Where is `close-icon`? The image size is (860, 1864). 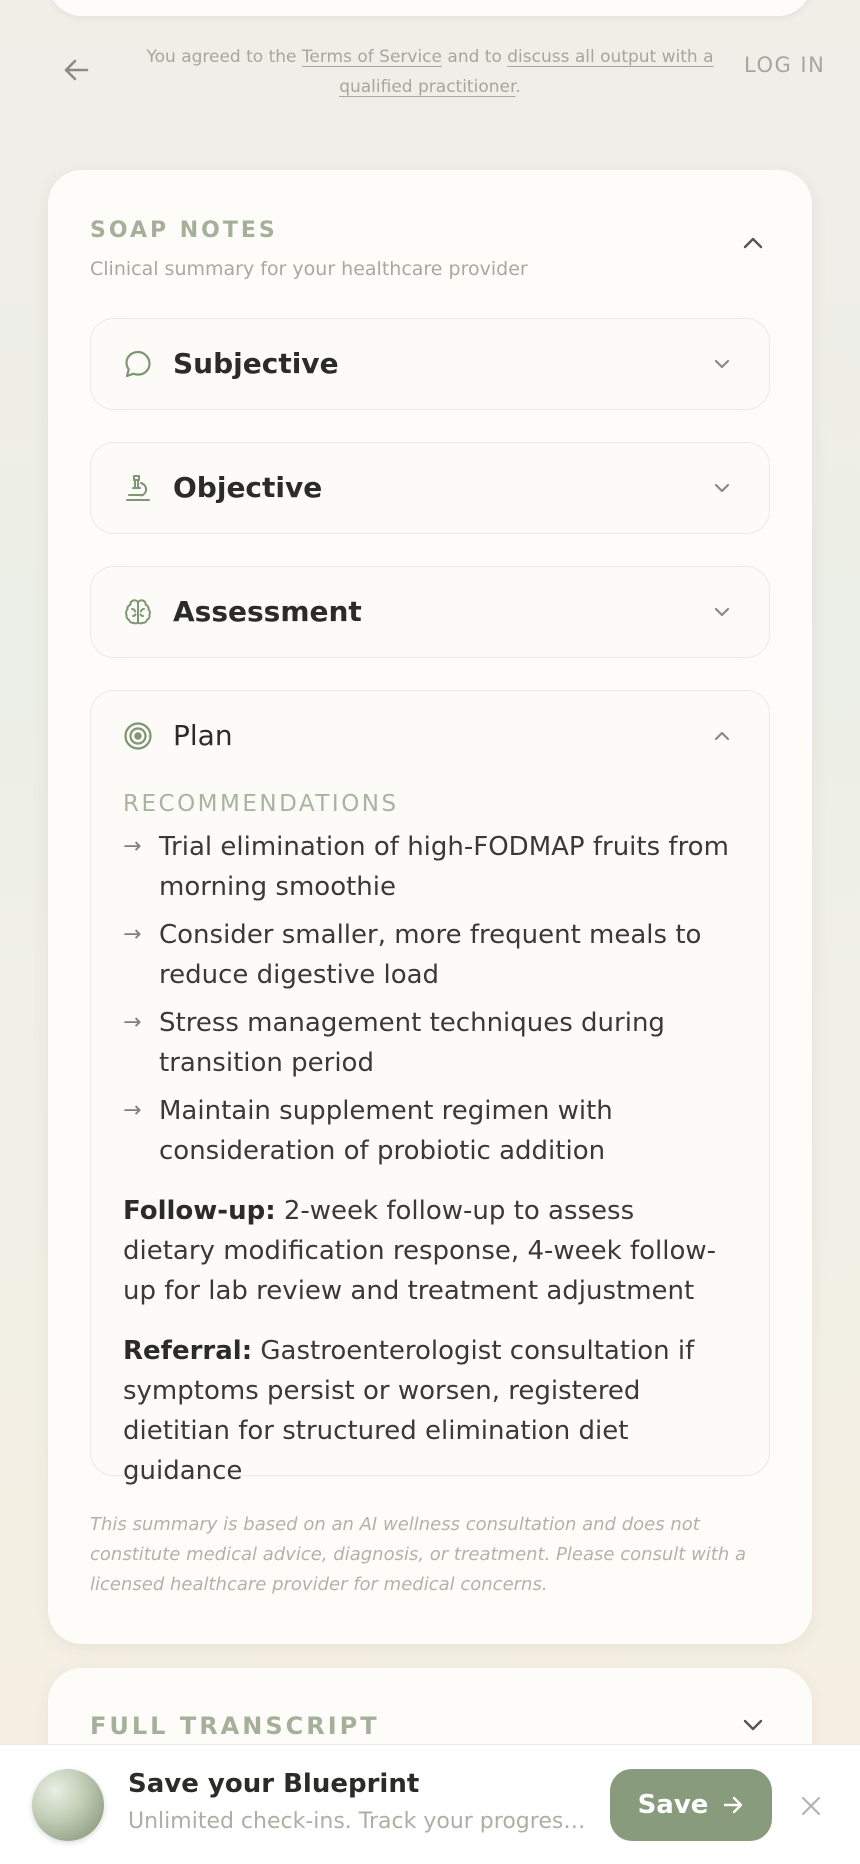
close-icon is located at coordinates (811, 1806).